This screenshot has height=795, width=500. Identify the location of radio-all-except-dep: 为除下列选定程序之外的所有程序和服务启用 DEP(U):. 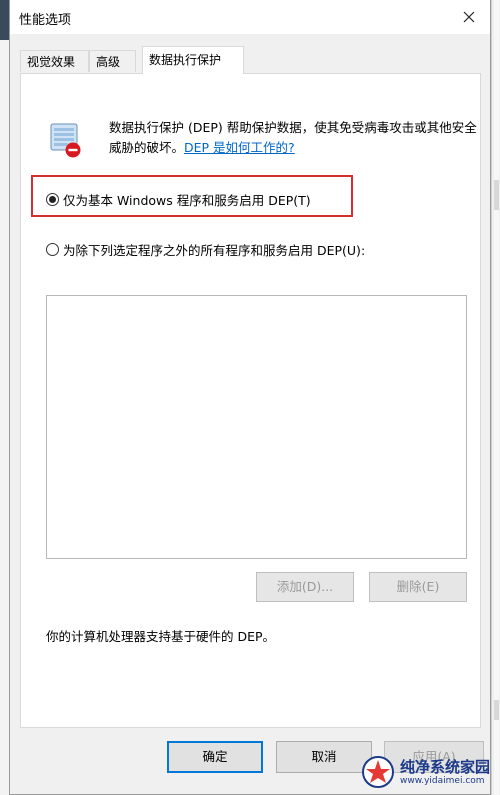
(205, 249).